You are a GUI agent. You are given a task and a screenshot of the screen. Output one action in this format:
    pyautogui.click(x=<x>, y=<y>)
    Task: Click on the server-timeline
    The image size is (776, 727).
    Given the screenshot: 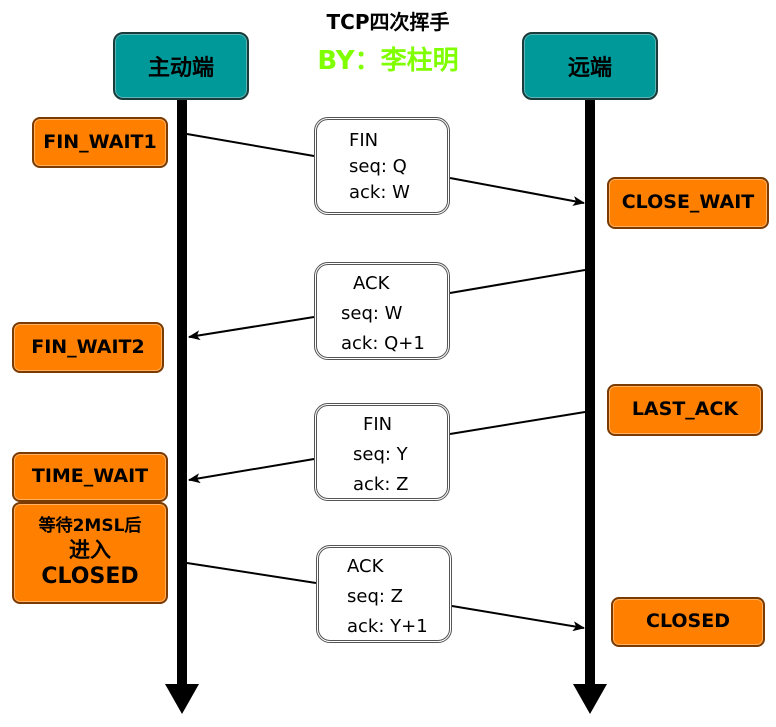 What is the action you would take?
    pyautogui.click(x=590, y=393)
    